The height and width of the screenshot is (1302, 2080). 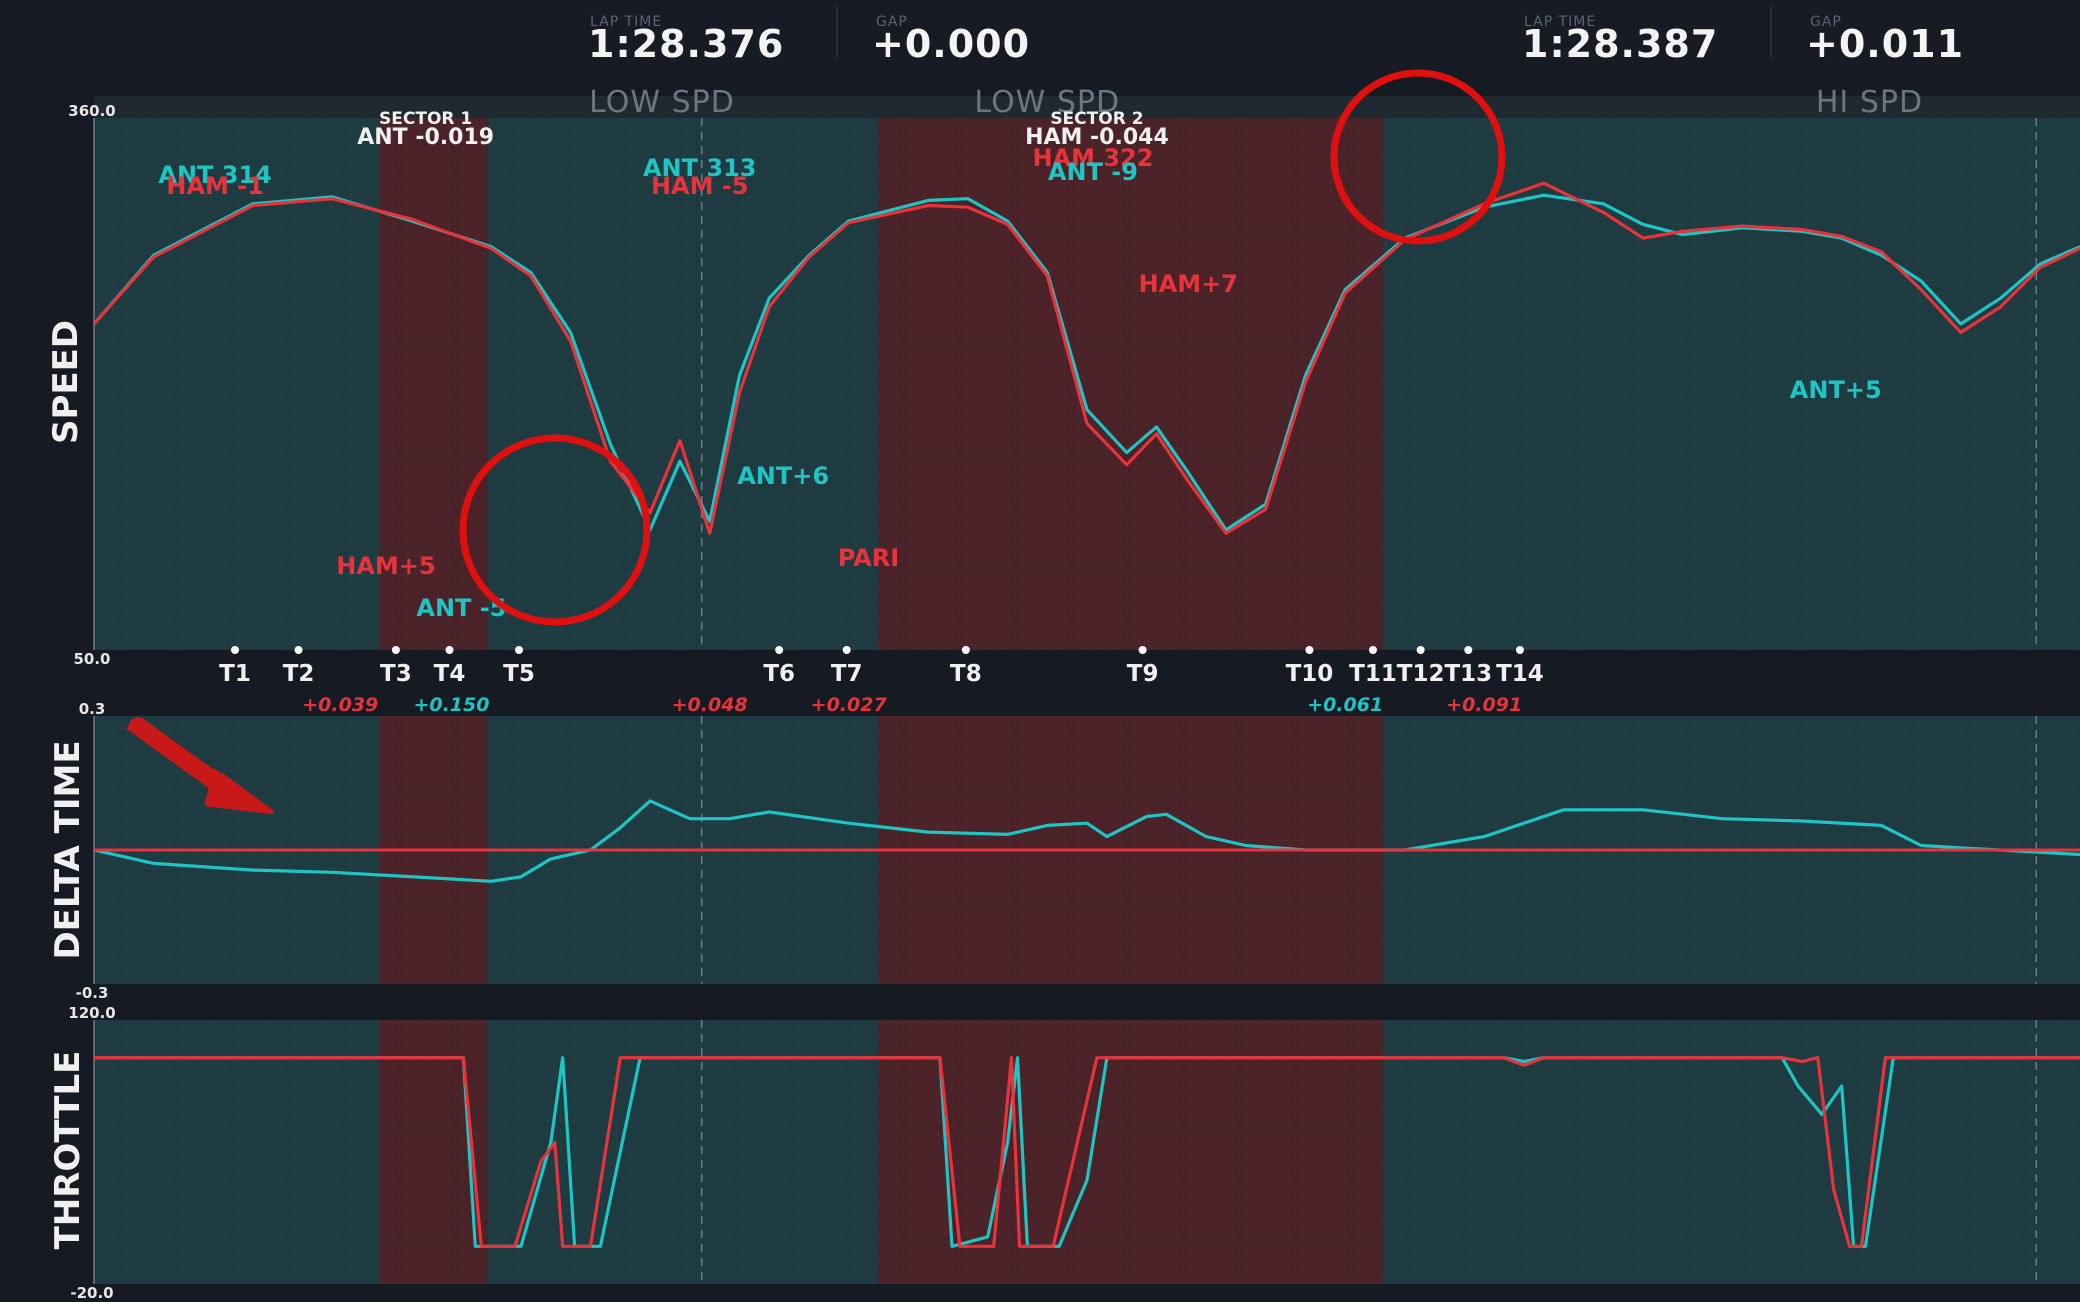 What do you see at coordinates (91, 1293) in the screenshot?
I see `throttle-ymin-tick: -20.0` at bounding box center [91, 1293].